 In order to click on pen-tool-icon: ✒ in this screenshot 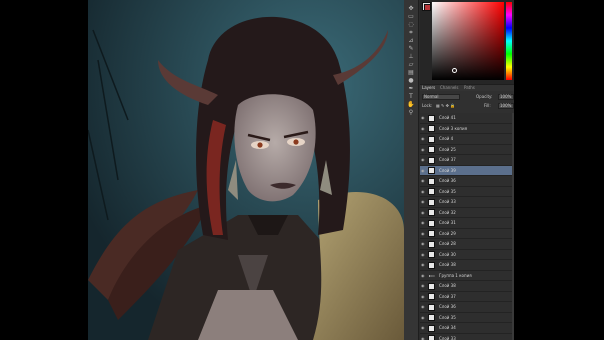, I will do `click(411, 89)`.